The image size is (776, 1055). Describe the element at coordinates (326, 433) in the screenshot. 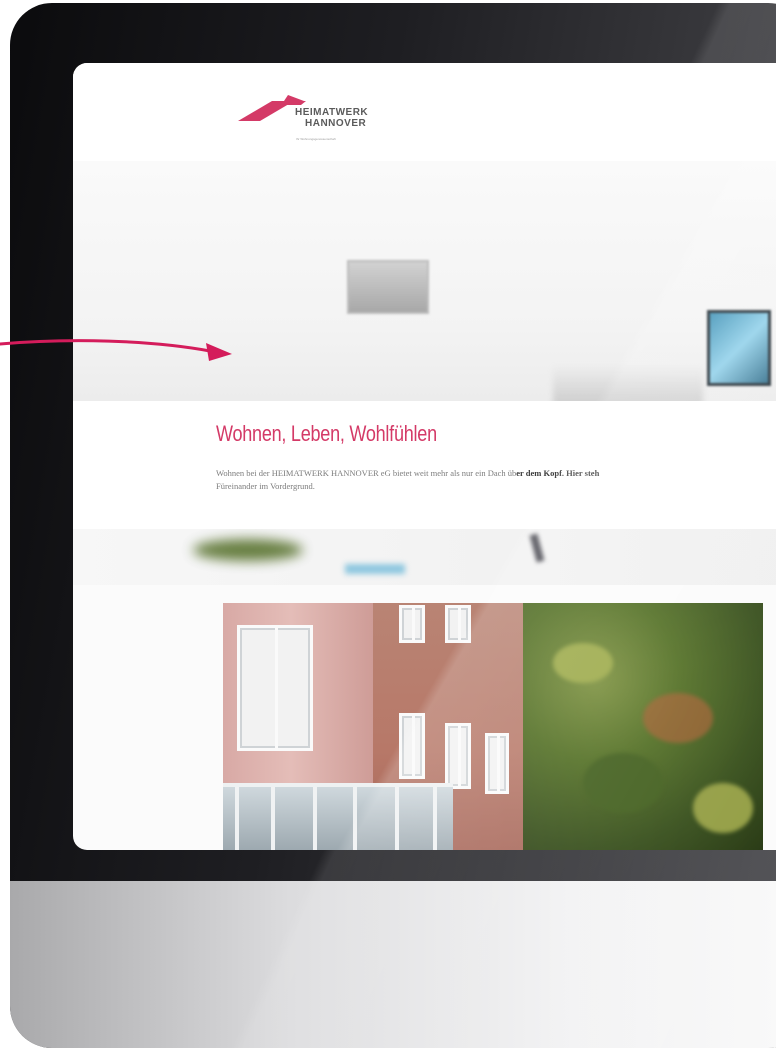

I see `page-title: Wohnen, Leben, Wohlfühlen` at that location.